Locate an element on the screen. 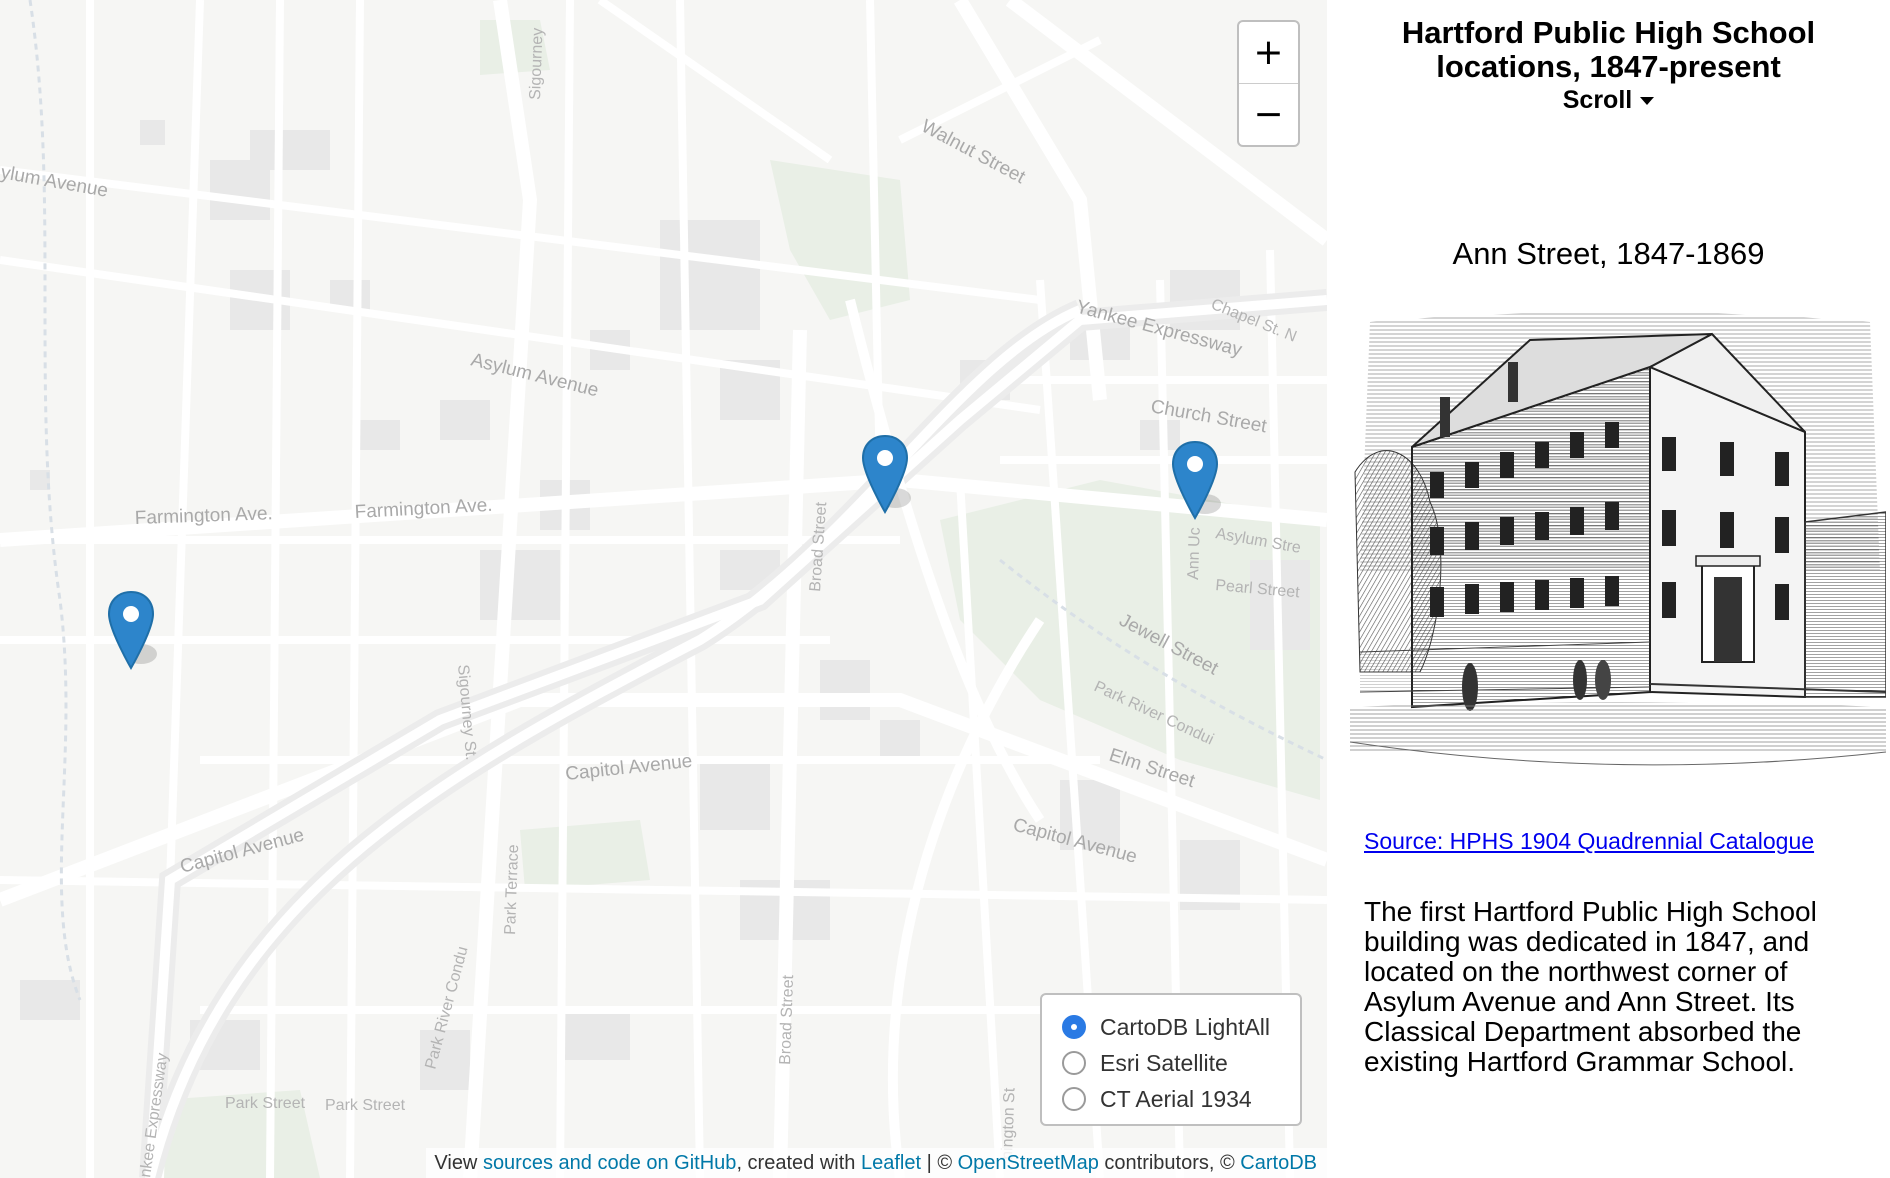  street-label: Park Terrace is located at coordinates (512, 889).